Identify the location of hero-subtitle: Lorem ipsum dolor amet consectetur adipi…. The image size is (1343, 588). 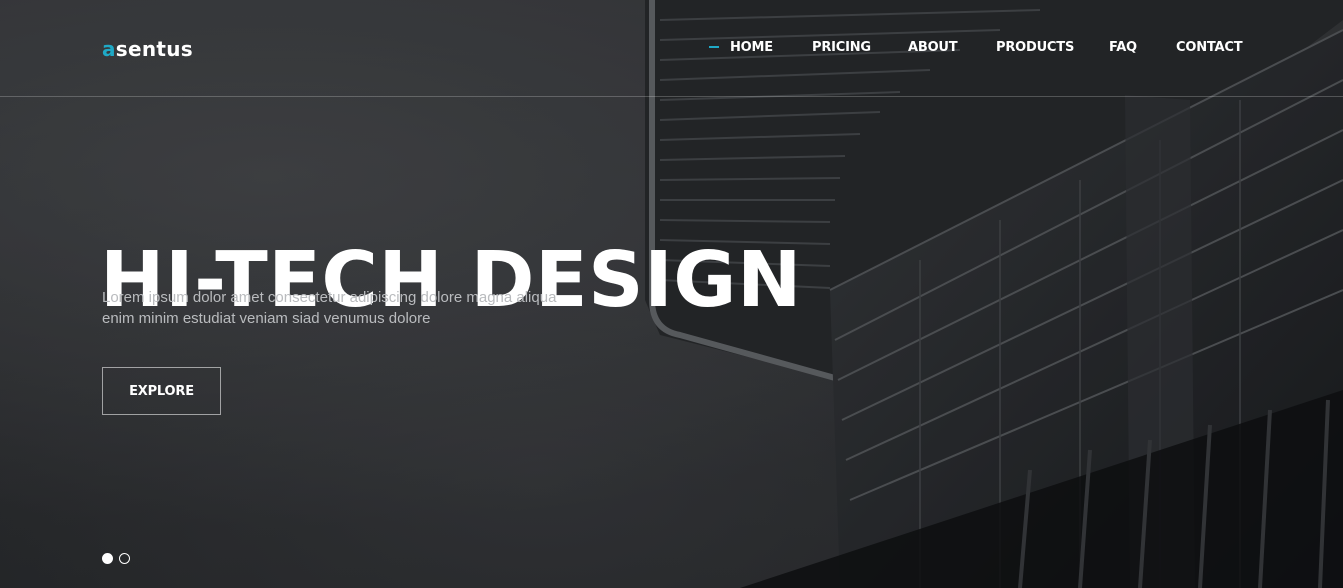
(372, 308).